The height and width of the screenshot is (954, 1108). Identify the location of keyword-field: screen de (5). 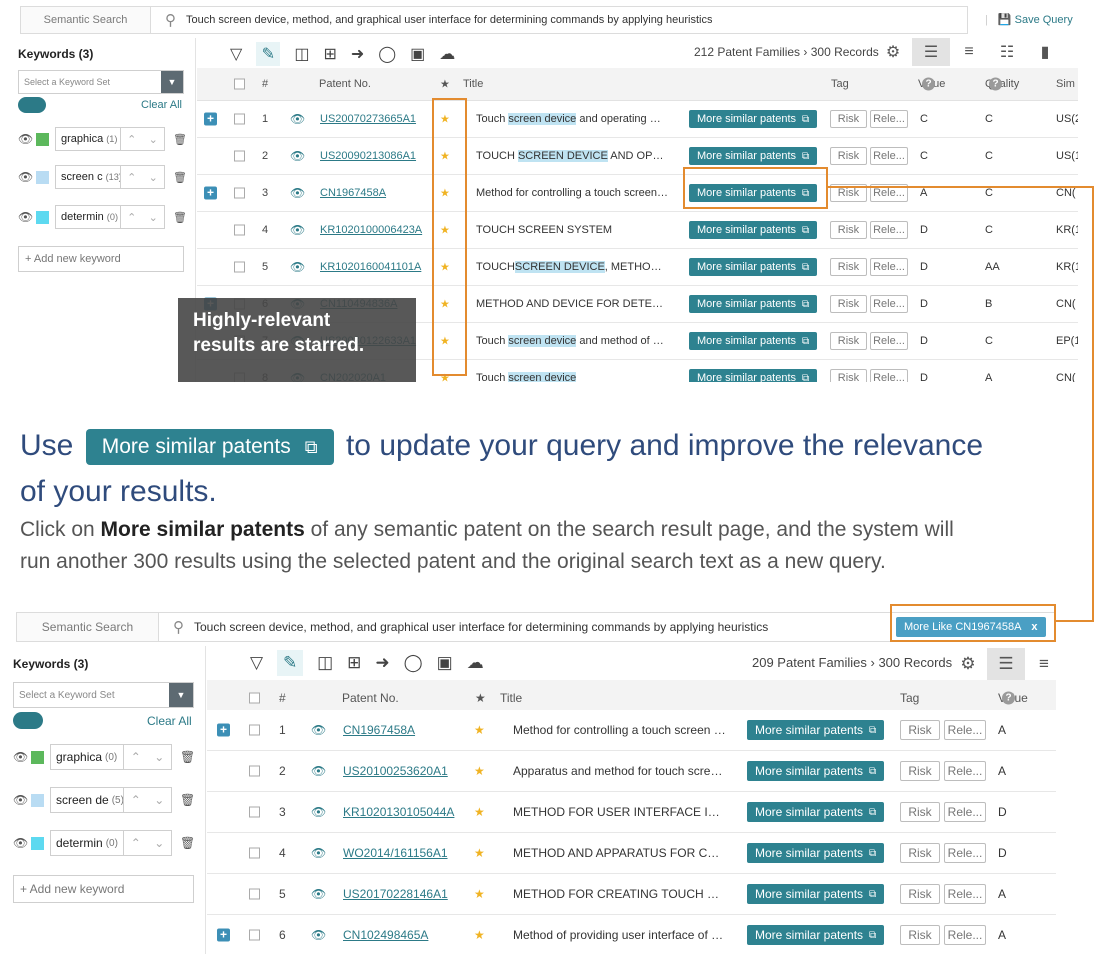
(87, 800).